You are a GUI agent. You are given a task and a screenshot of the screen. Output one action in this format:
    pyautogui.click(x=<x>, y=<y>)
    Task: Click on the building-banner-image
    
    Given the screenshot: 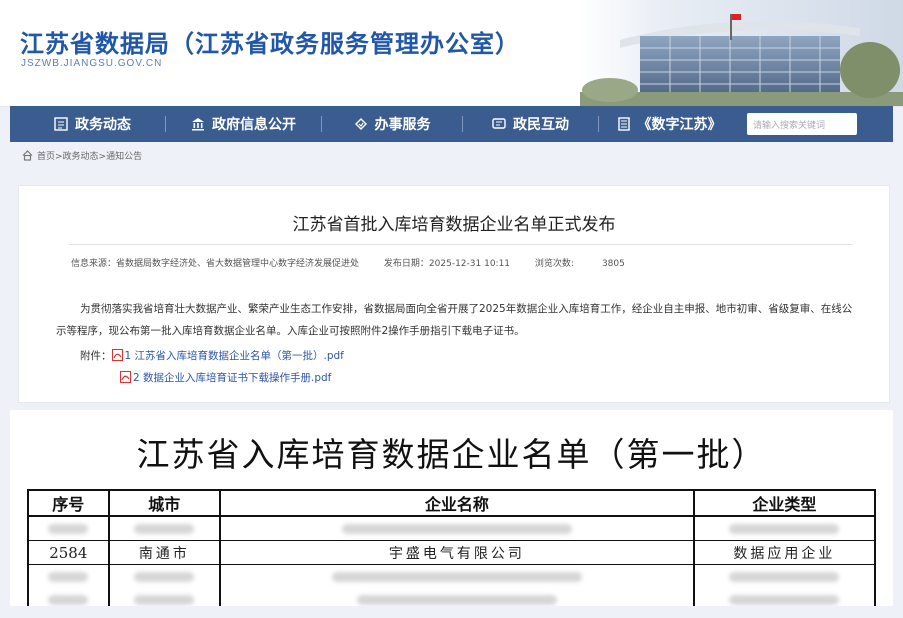 What is the action you would take?
    pyautogui.click(x=741, y=53)
    